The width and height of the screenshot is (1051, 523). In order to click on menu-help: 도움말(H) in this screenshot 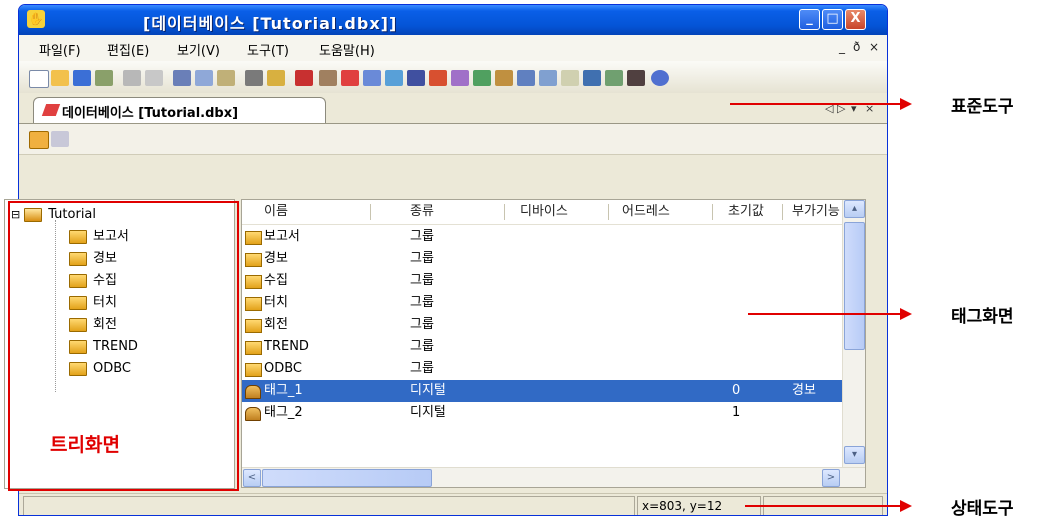, I will do `click(347, 49)`.